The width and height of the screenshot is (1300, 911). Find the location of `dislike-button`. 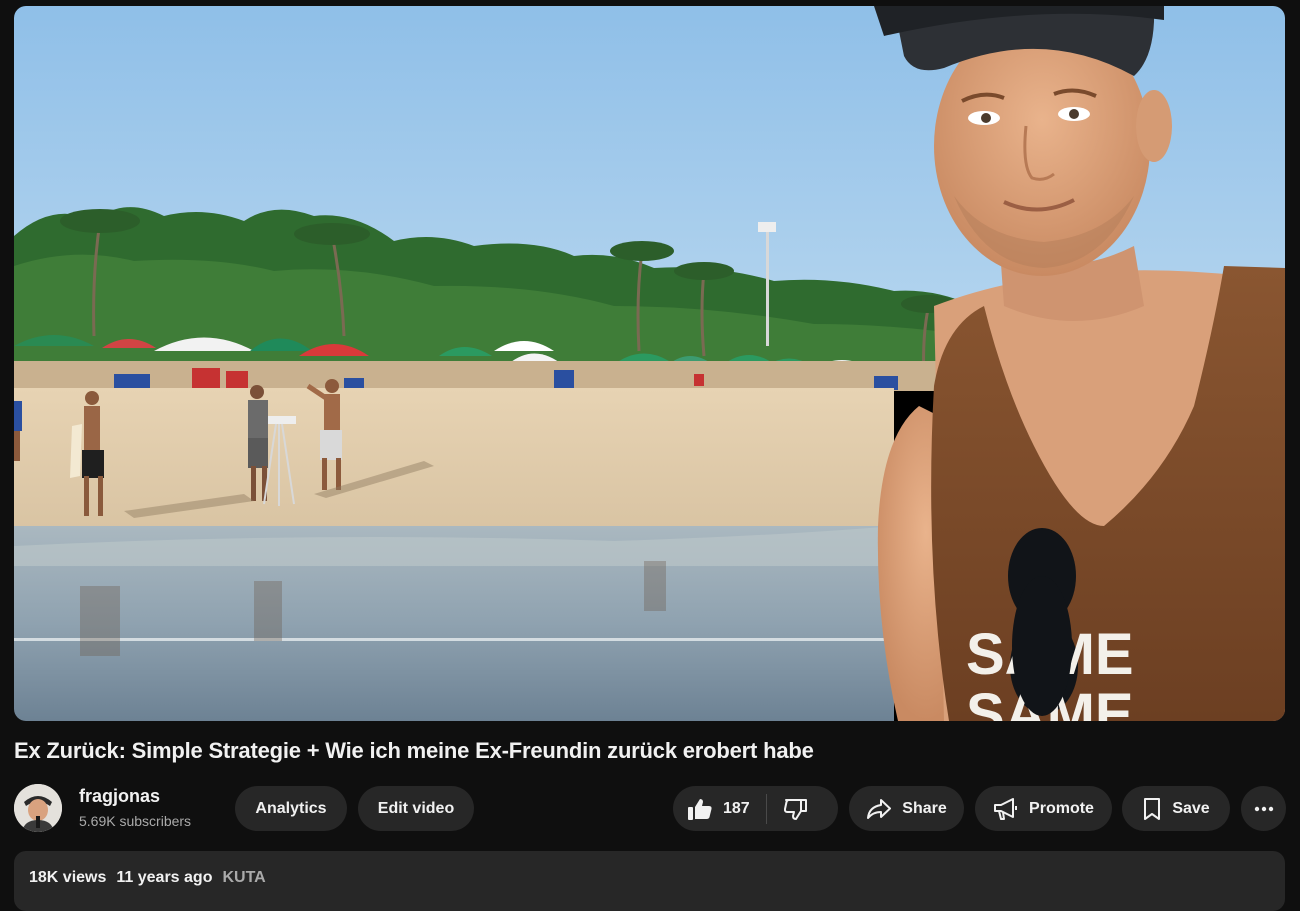

dislike-button is located at coordinates (788, 809).